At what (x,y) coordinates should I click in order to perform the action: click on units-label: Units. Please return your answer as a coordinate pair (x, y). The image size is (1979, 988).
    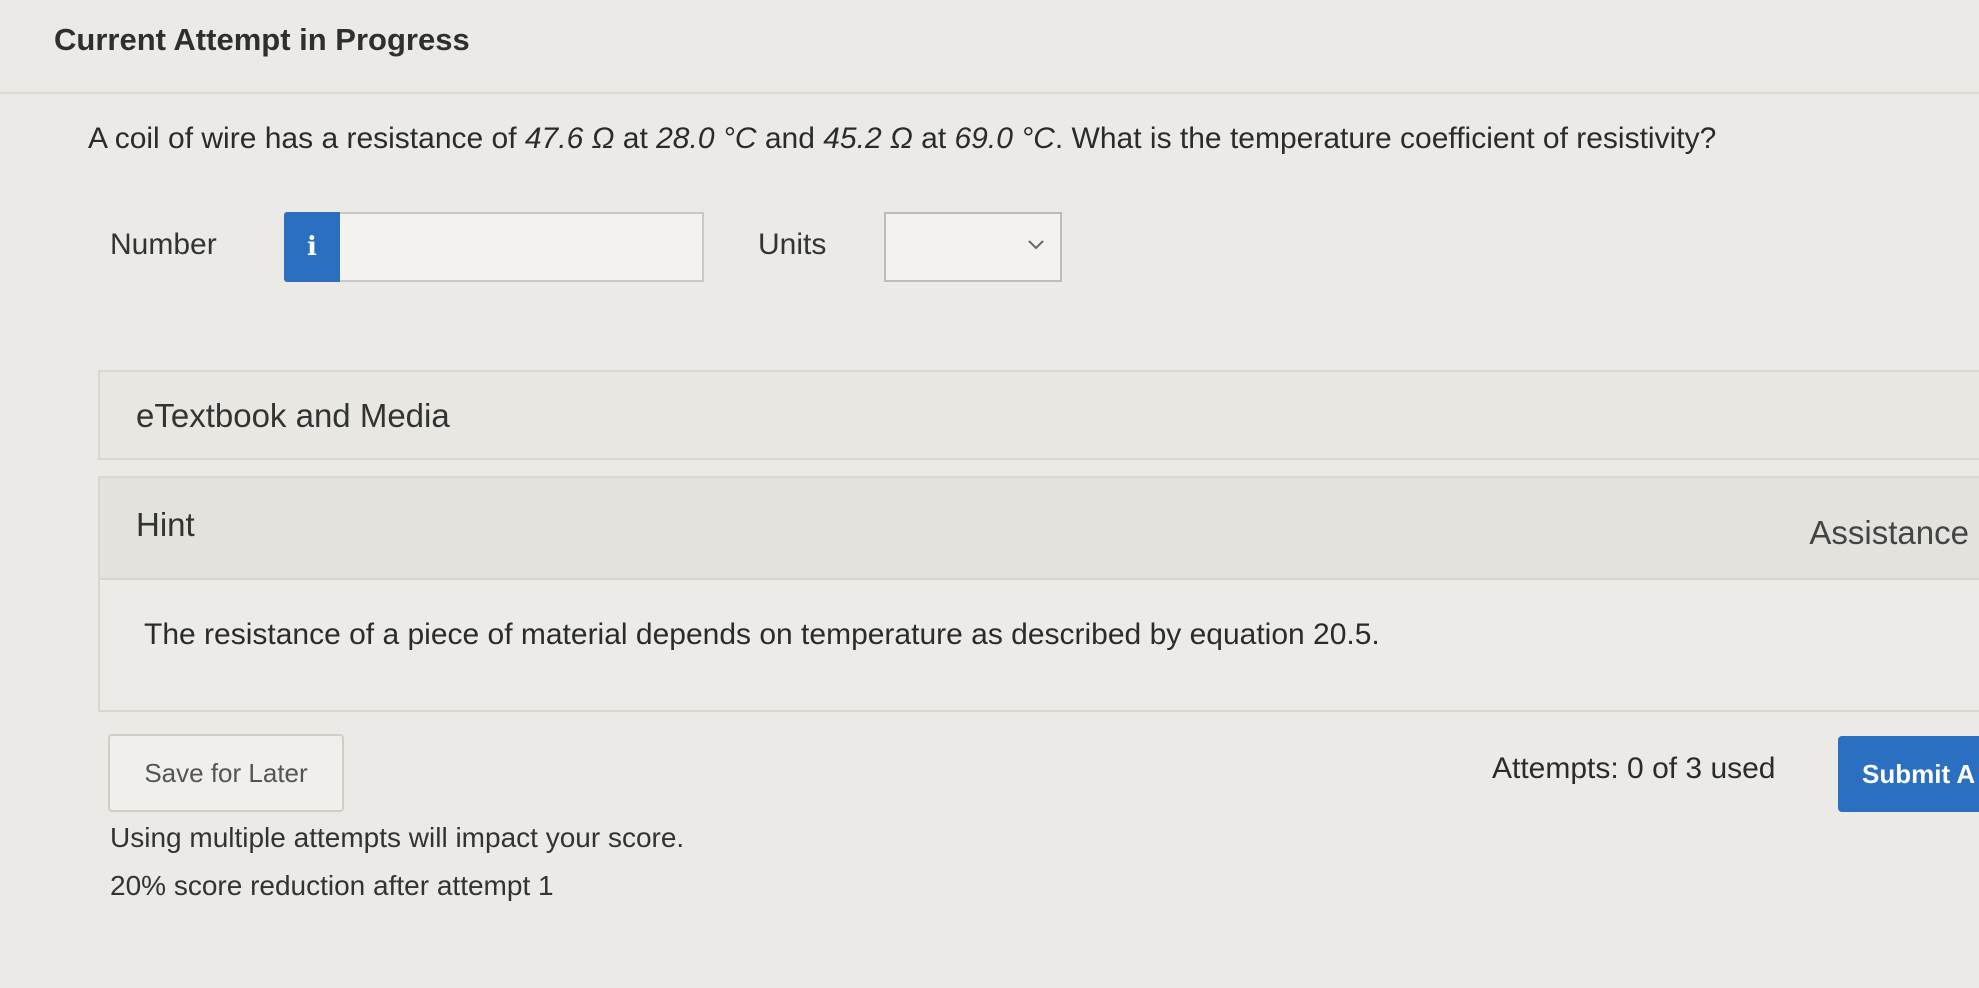
    Looking at the image, I should click on (792, 244).